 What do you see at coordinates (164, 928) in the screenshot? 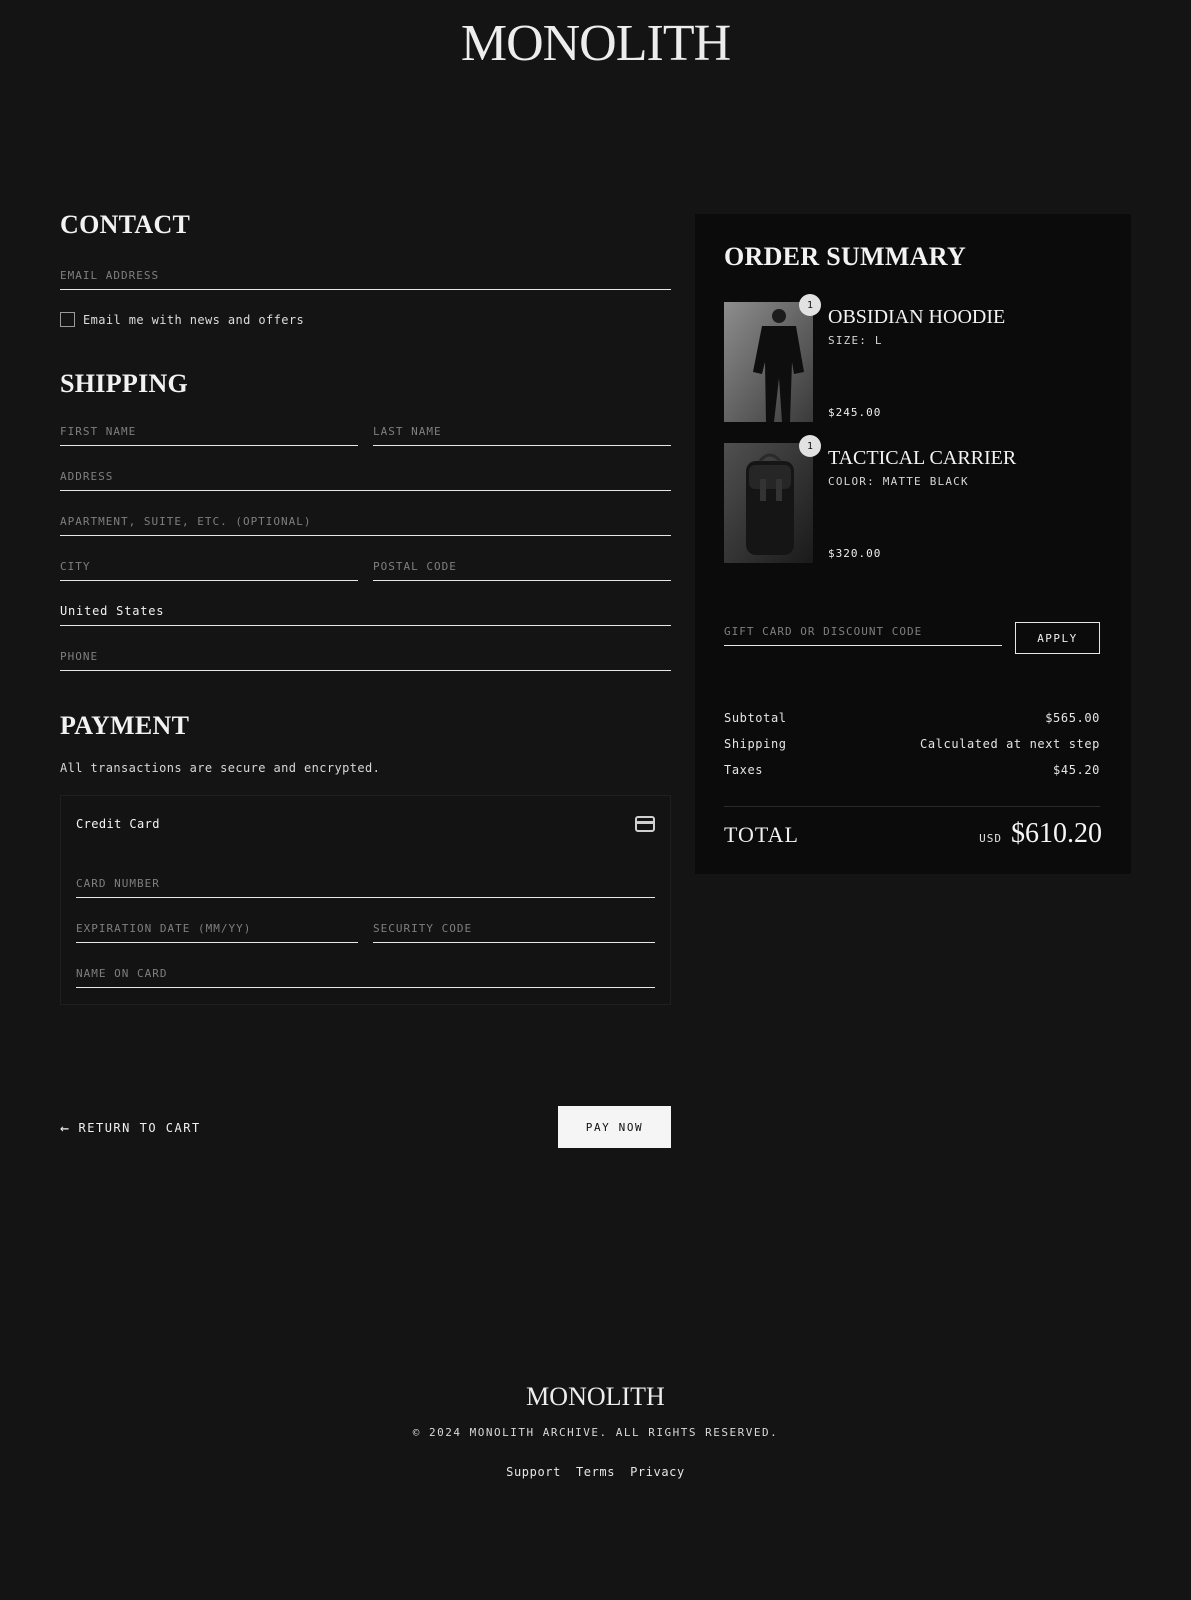
I see `expiration-placeholder: EXPIRATION DATE (MM/YY)` at bounding box center [164, 928].